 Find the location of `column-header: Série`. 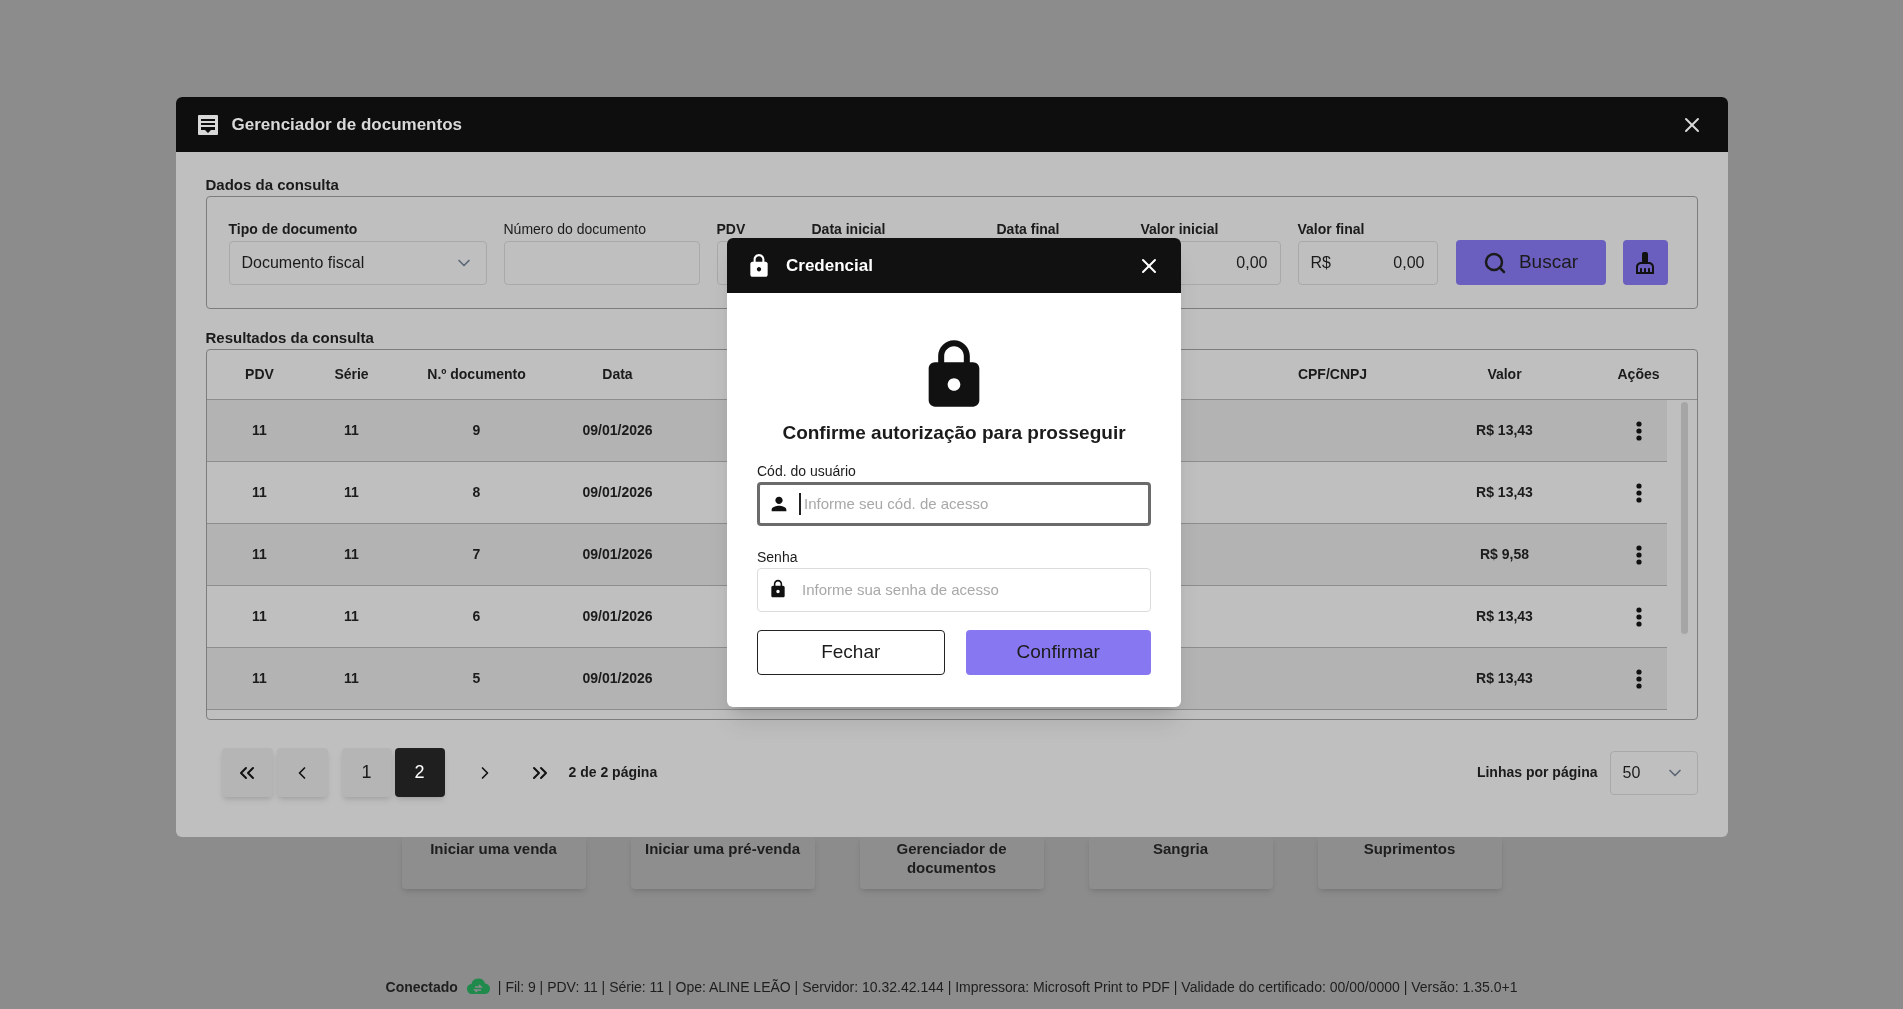

column-header: Série is located at coordinates (351, 374).